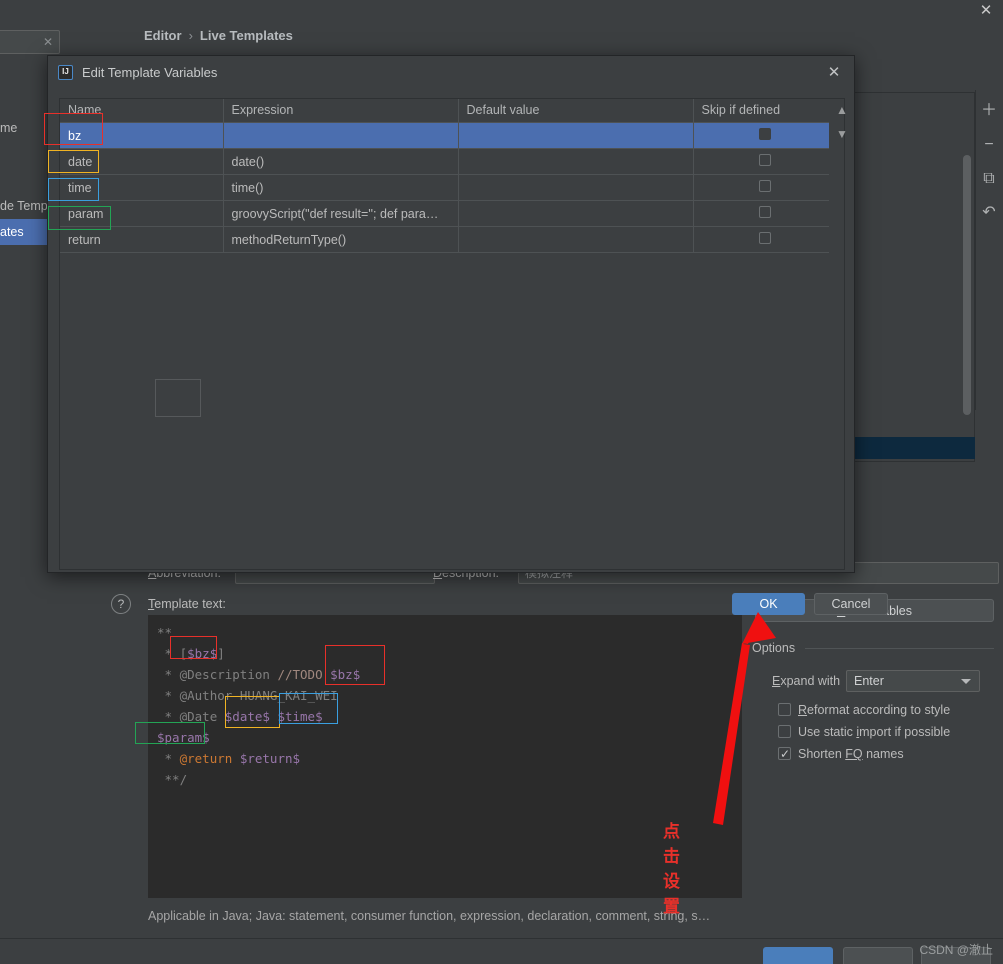 This screenshot has width=1003, height=964. What do you see at coordinates (341, 161) in the screenshot?
I see `cell-expression: date()` at bounding box center [341, 161].